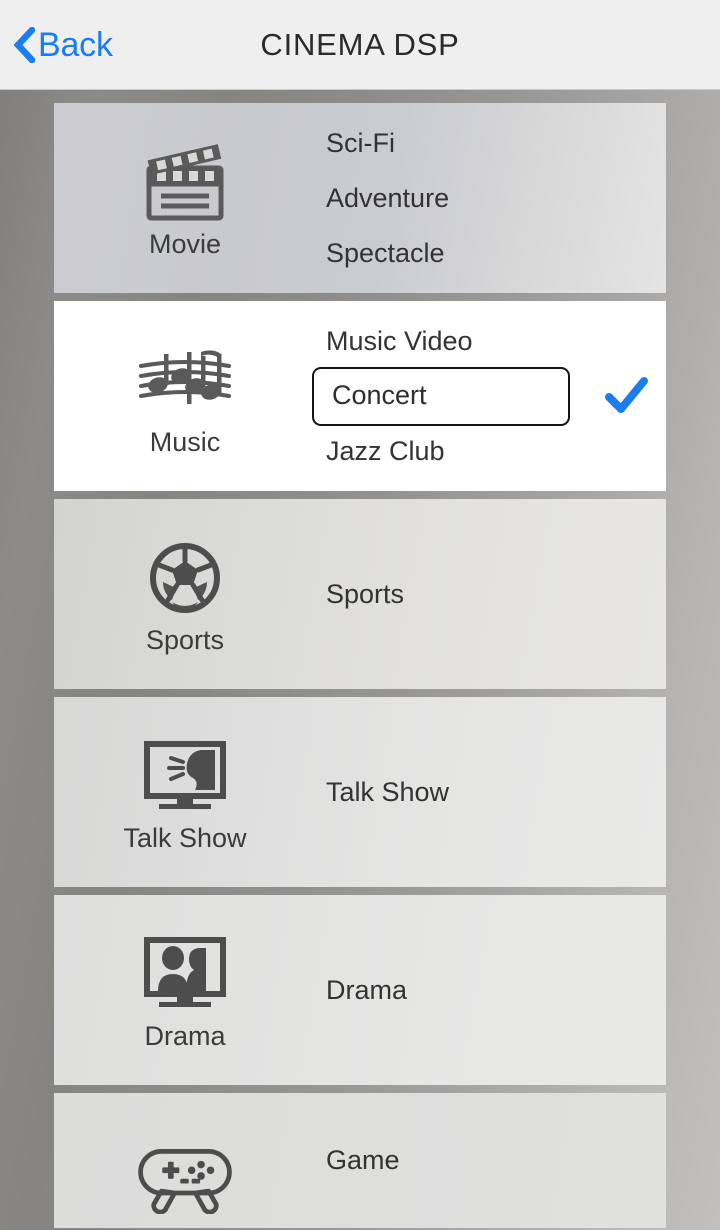  I want to click on dsp-row-game: Game Game, so click(360, 1160).